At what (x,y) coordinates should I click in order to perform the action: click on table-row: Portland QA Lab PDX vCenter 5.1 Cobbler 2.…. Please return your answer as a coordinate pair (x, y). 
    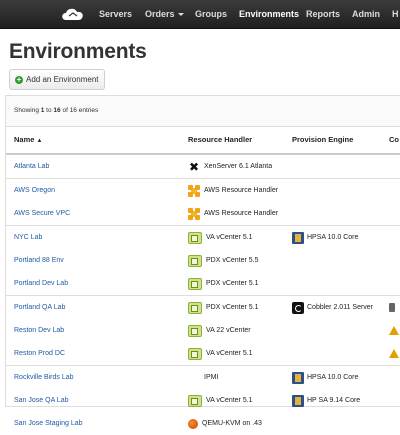
    Looking at the image, I should click on (203, 307).